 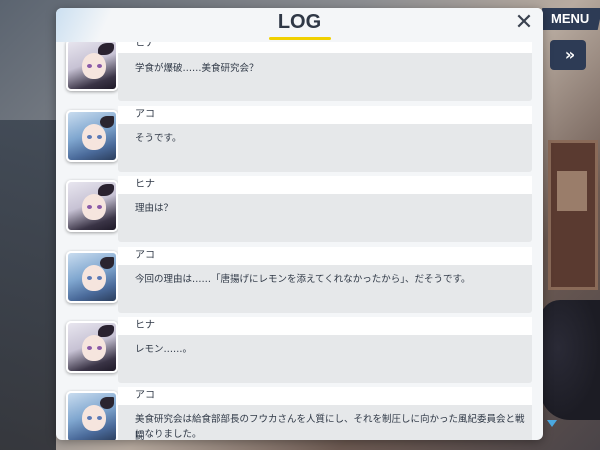 I want to click on dialogue-line: になりました。, so click(x=168, y=434).